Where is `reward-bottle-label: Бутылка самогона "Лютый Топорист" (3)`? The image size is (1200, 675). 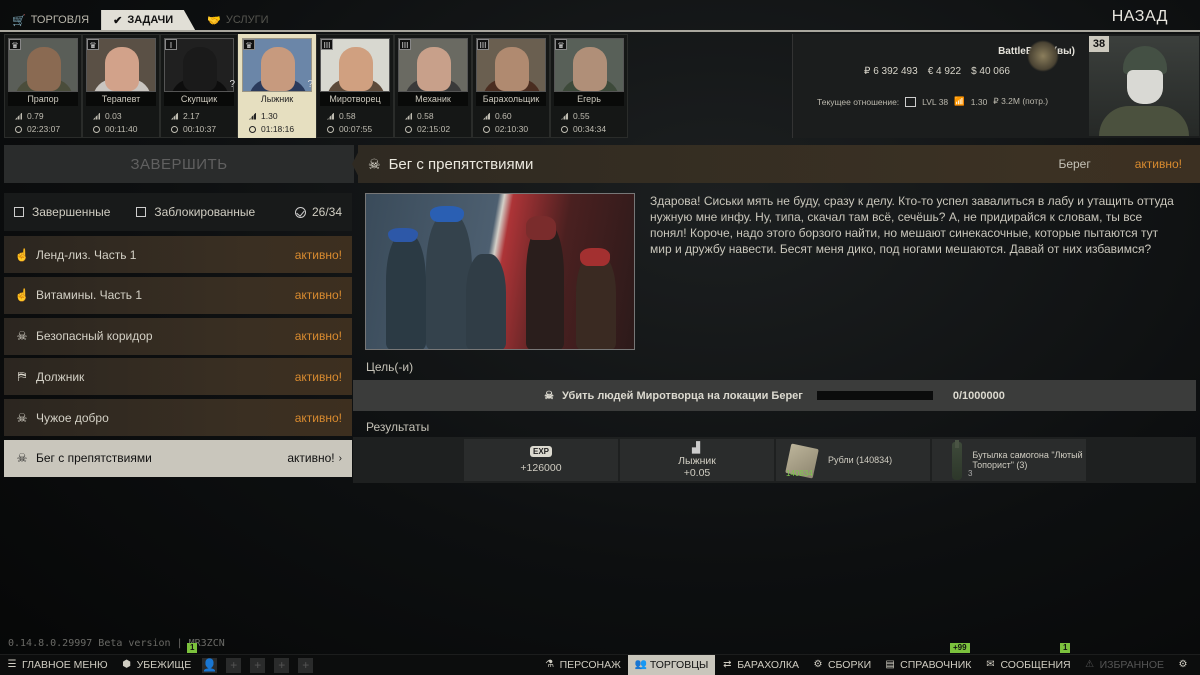
reward-bottle-label: Бутылка самогона "Лютый Топорист" (3) is located at coordinates (1027, 460).